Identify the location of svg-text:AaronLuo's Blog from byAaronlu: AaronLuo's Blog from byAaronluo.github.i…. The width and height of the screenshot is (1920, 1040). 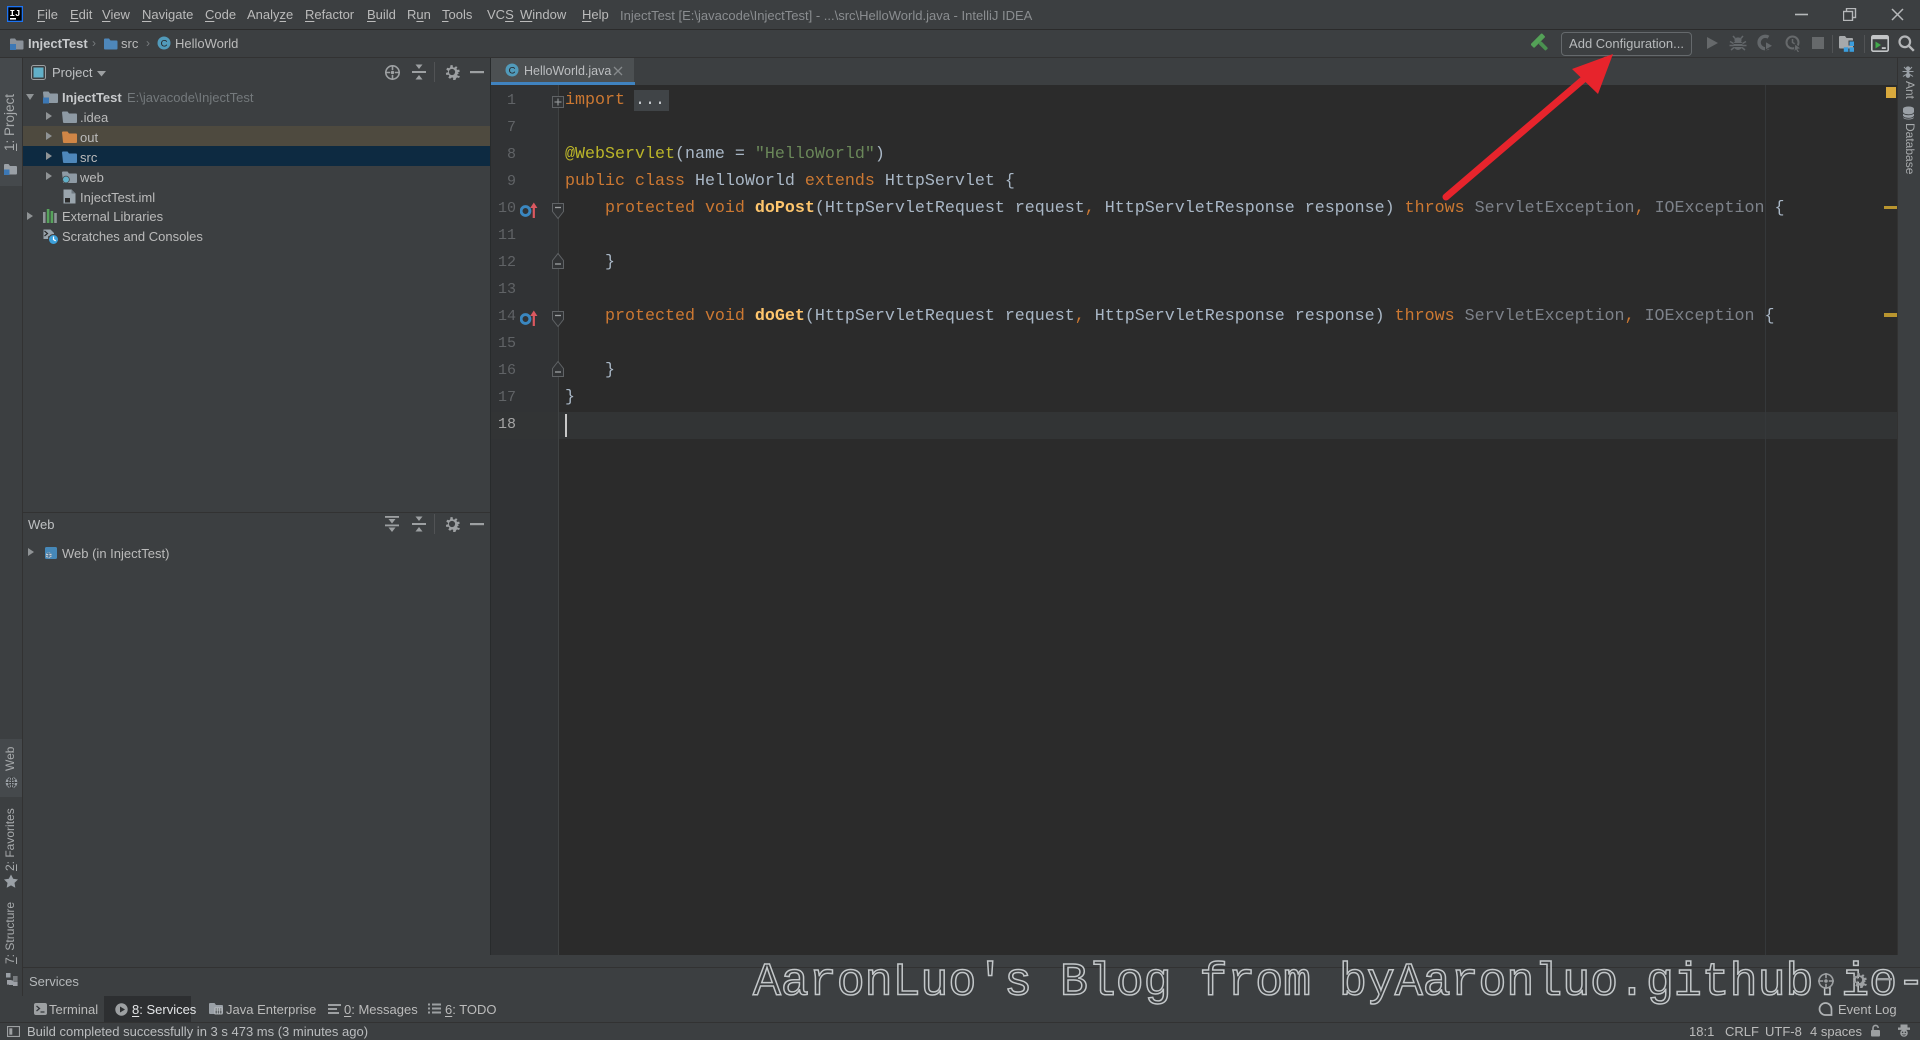
(1336, 982).